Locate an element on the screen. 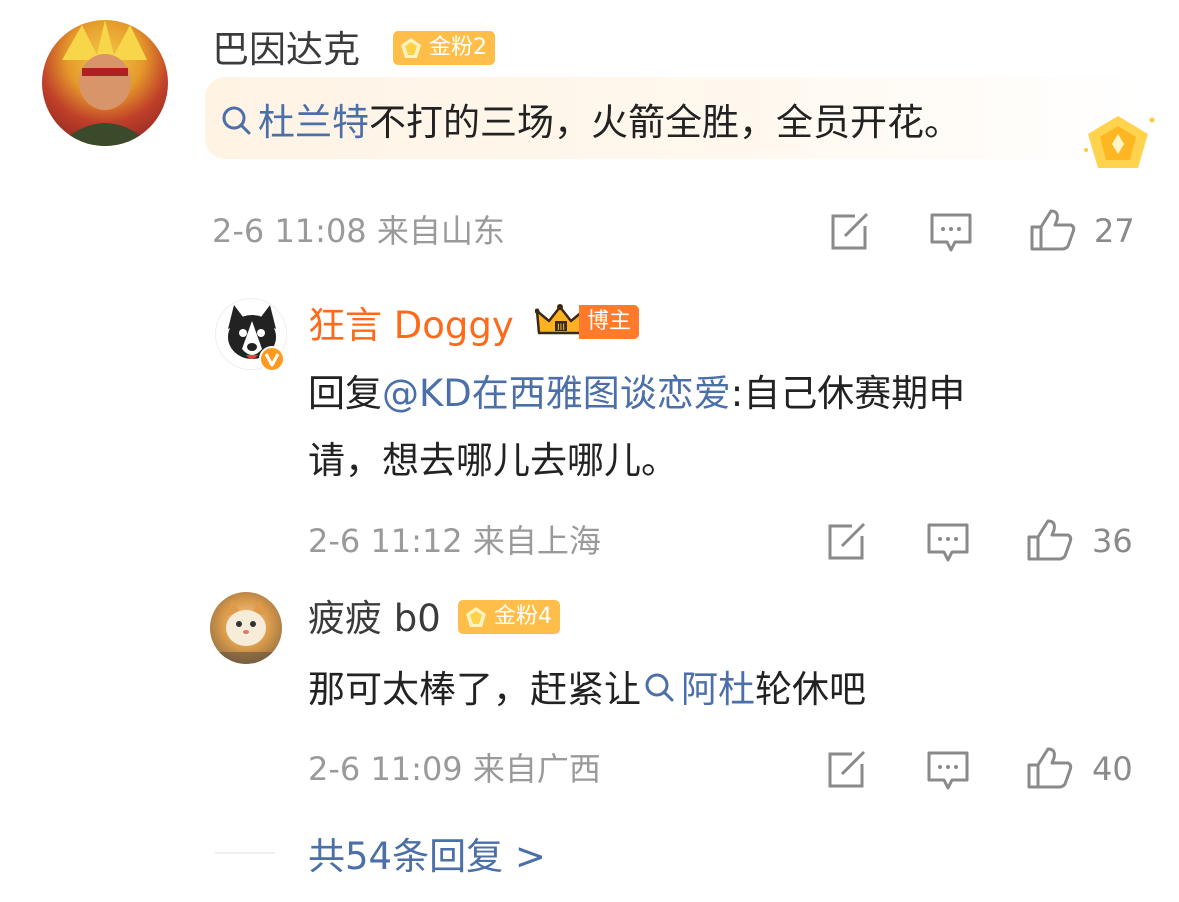  reply-meta: 2-6 11:09 来自广西 is located at coordinates (454, 769).